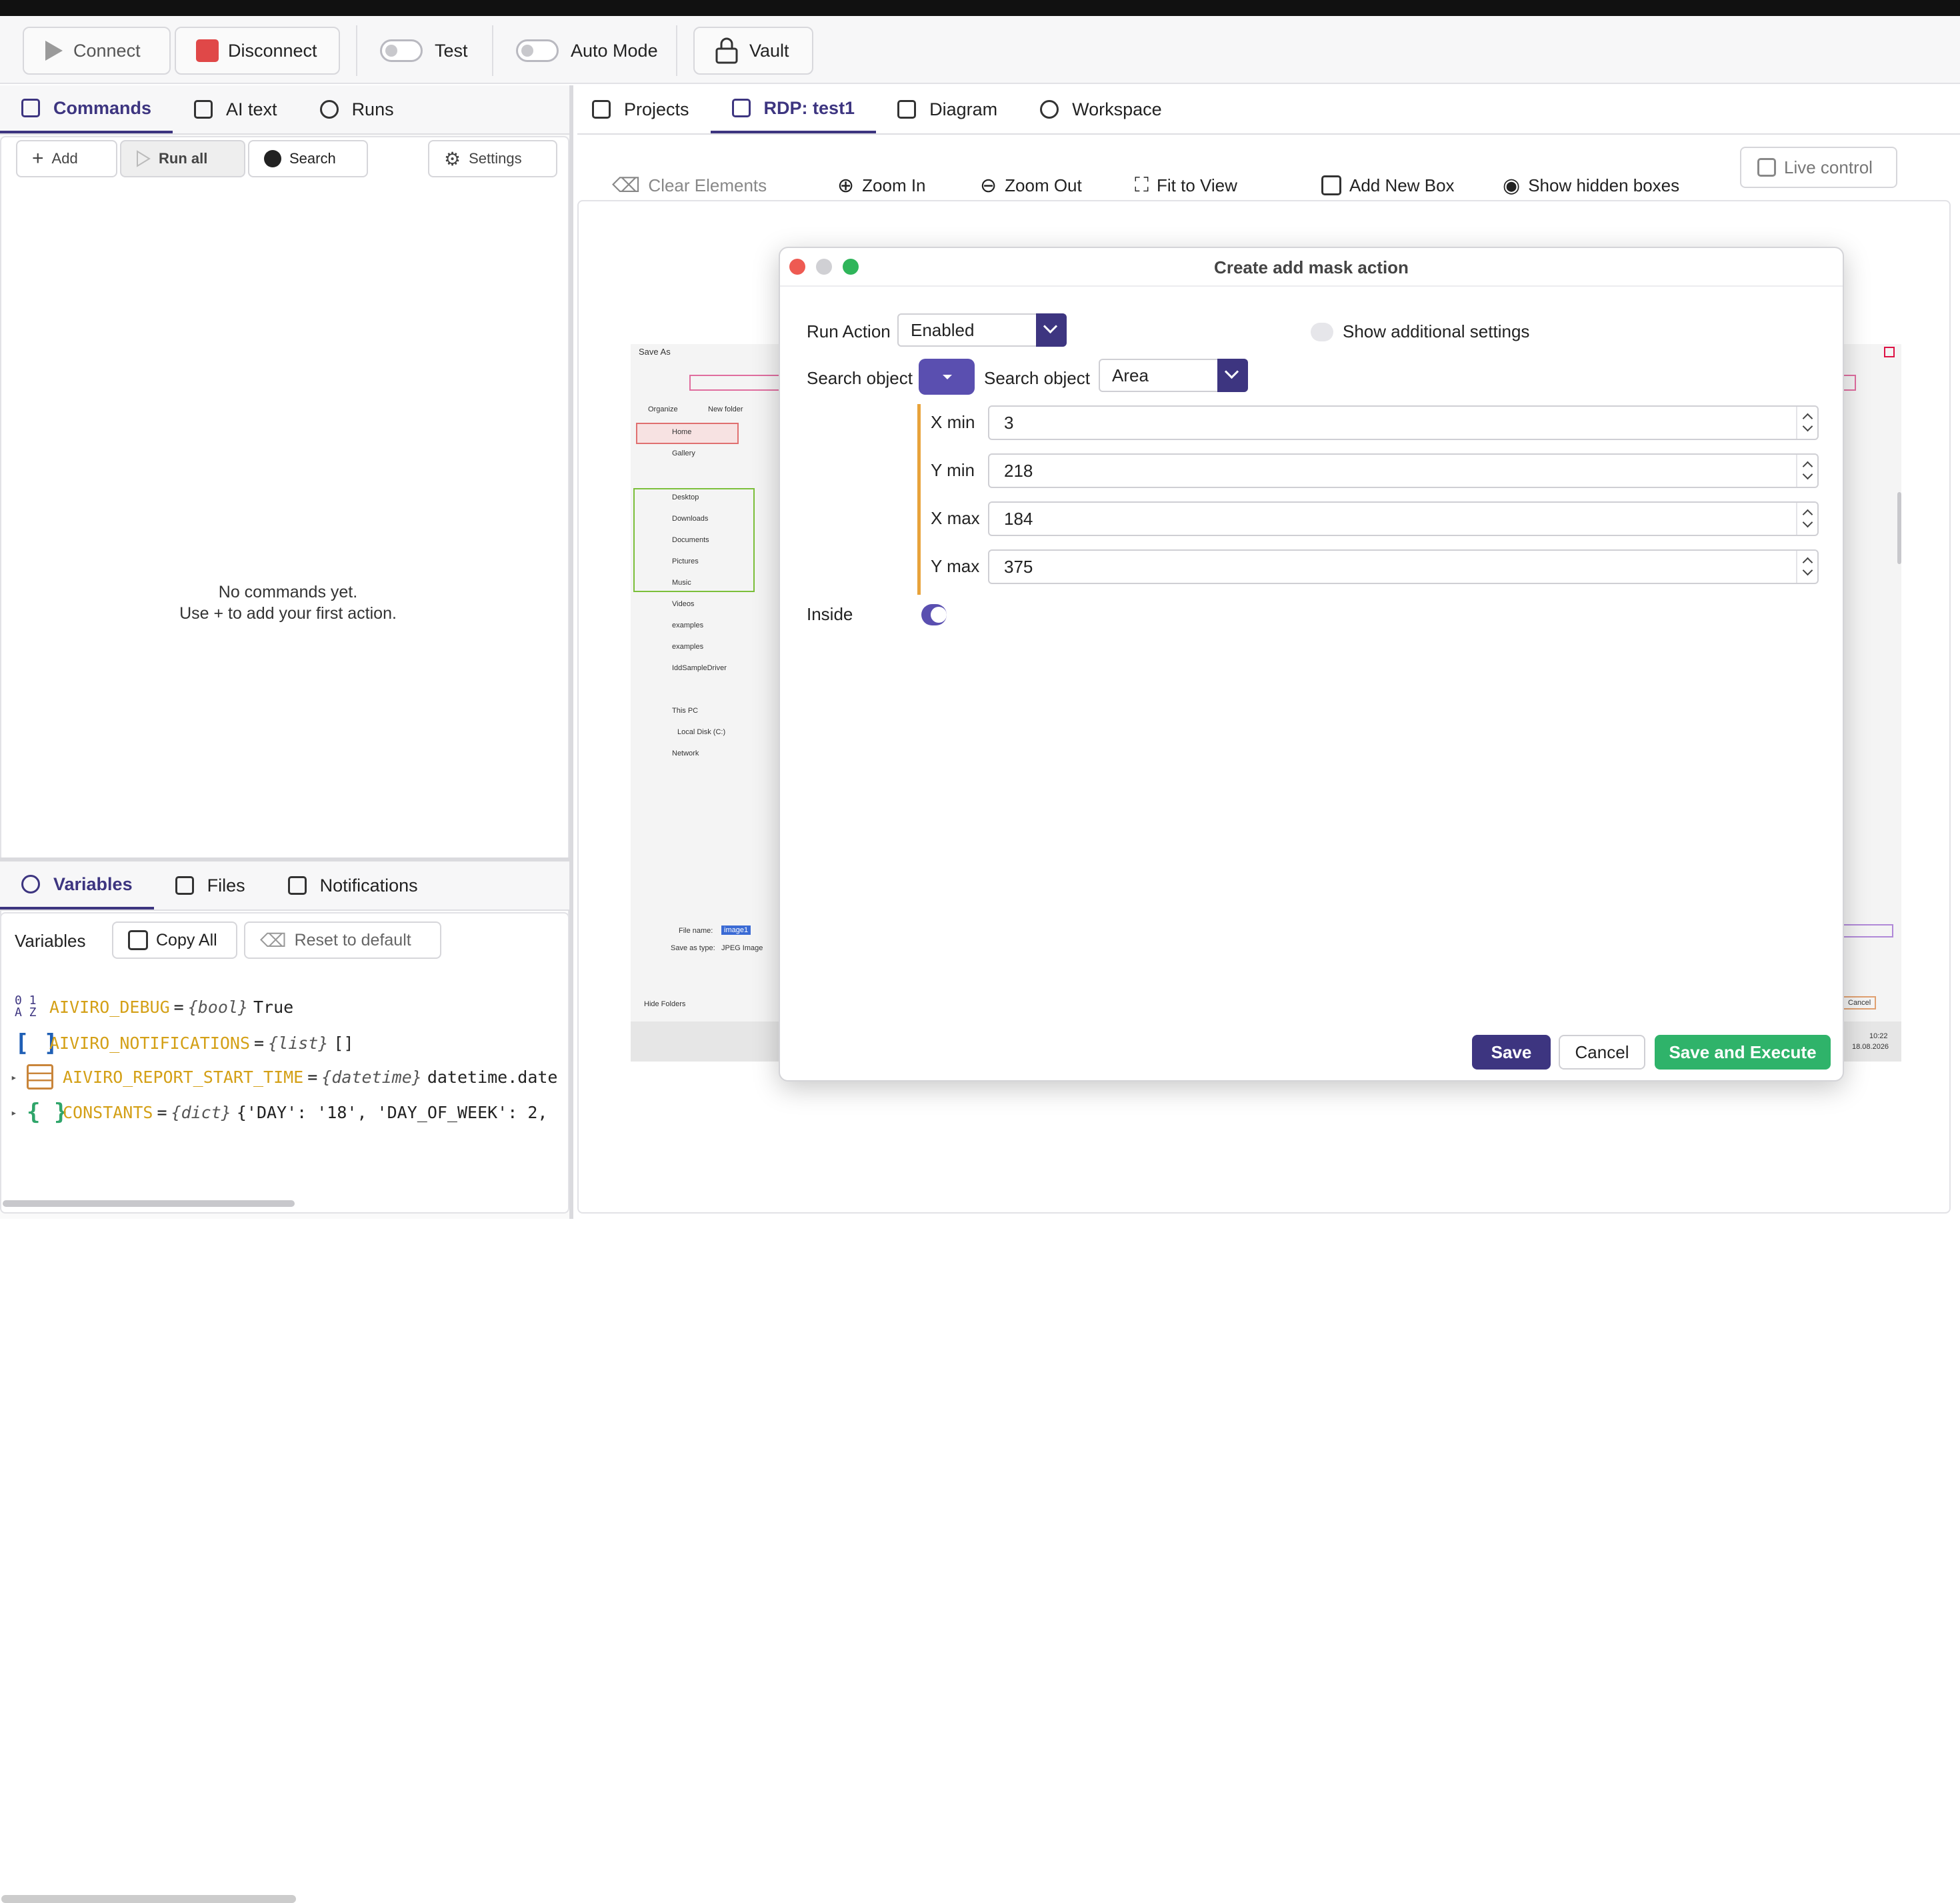 Image resolution: width=1960 pixels, height=1903 pixels. I want to click on search-label: Search, so click(312, 158).